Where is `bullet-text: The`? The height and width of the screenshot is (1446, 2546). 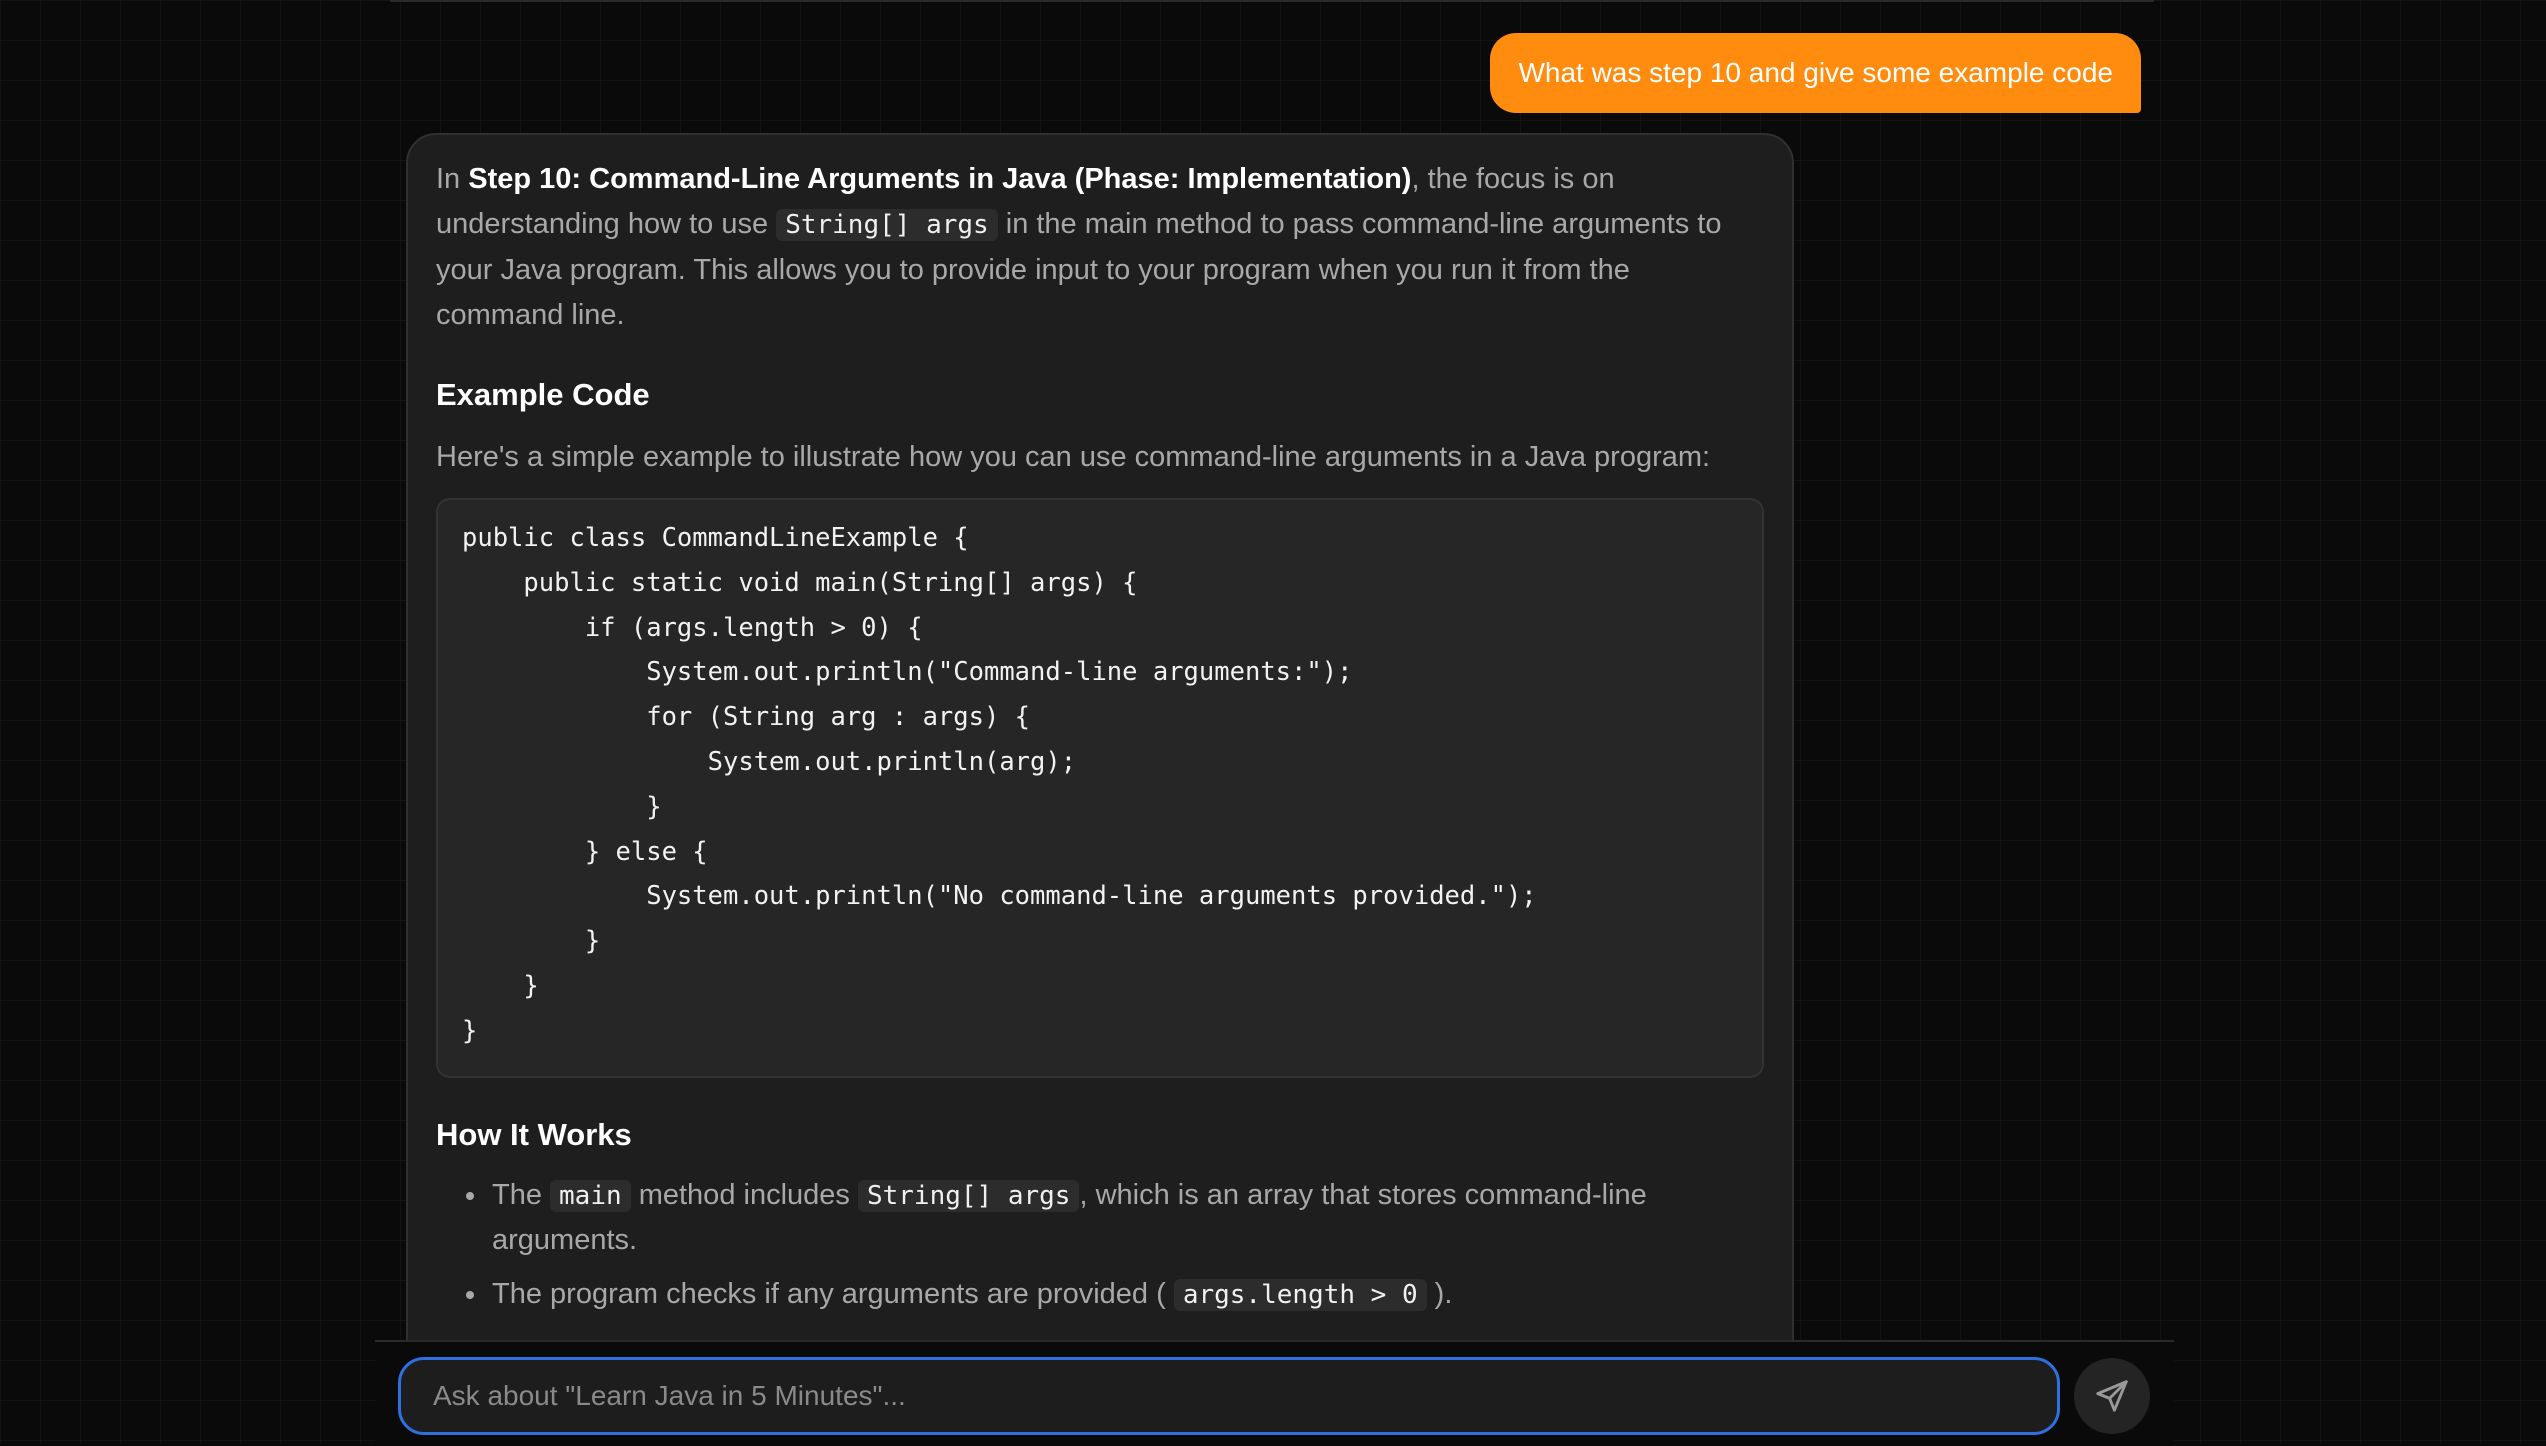 bullet-text: The is located at coordinates (521, 1195).